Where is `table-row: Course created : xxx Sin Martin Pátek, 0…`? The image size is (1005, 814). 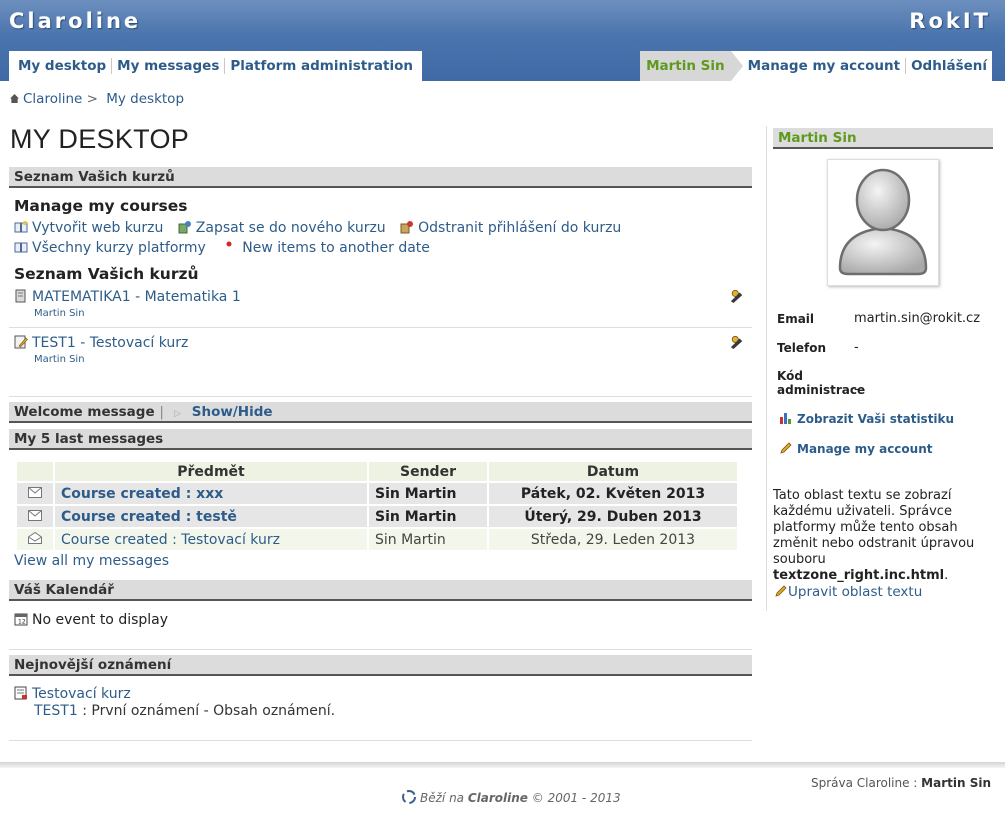
table-row: Course created : xxx Sin Martin Pátek, 0… is located at coordinates (377, 493).